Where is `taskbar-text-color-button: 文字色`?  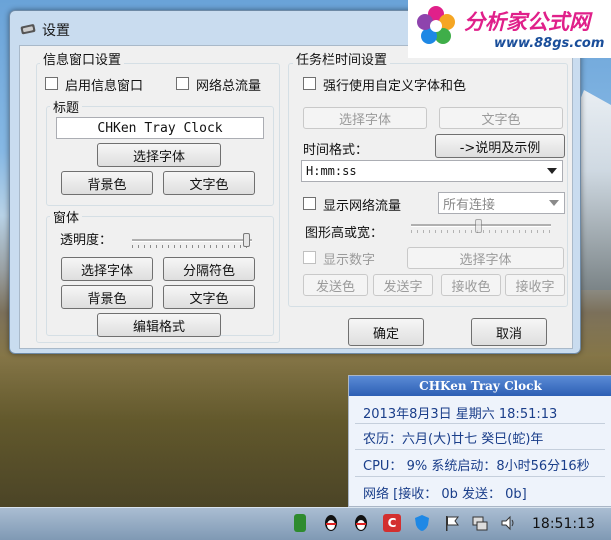
taskbar-text-color-button: 文字色 is located at coordinates (501, 118).